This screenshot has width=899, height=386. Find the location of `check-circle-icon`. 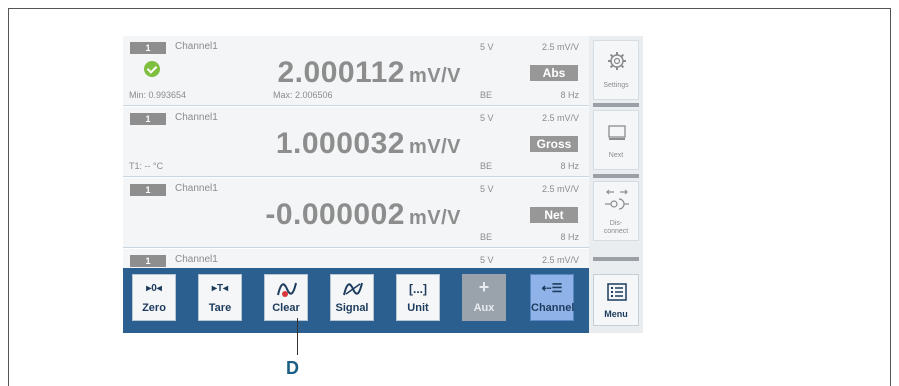

check-circle-icon is located at coordinates (152, 69).